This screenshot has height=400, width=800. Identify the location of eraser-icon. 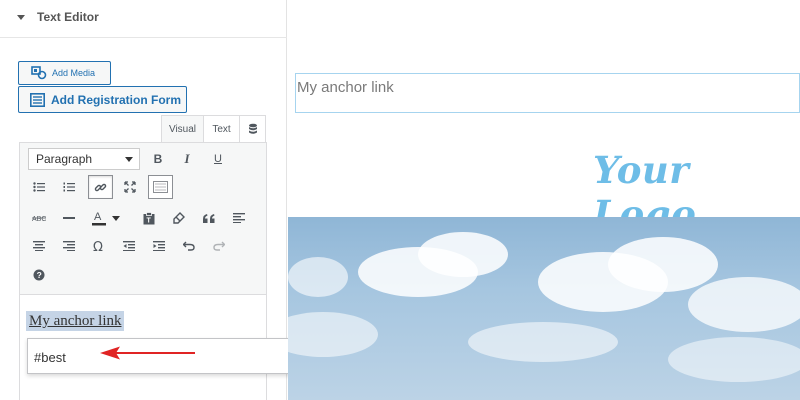
(179, 218).